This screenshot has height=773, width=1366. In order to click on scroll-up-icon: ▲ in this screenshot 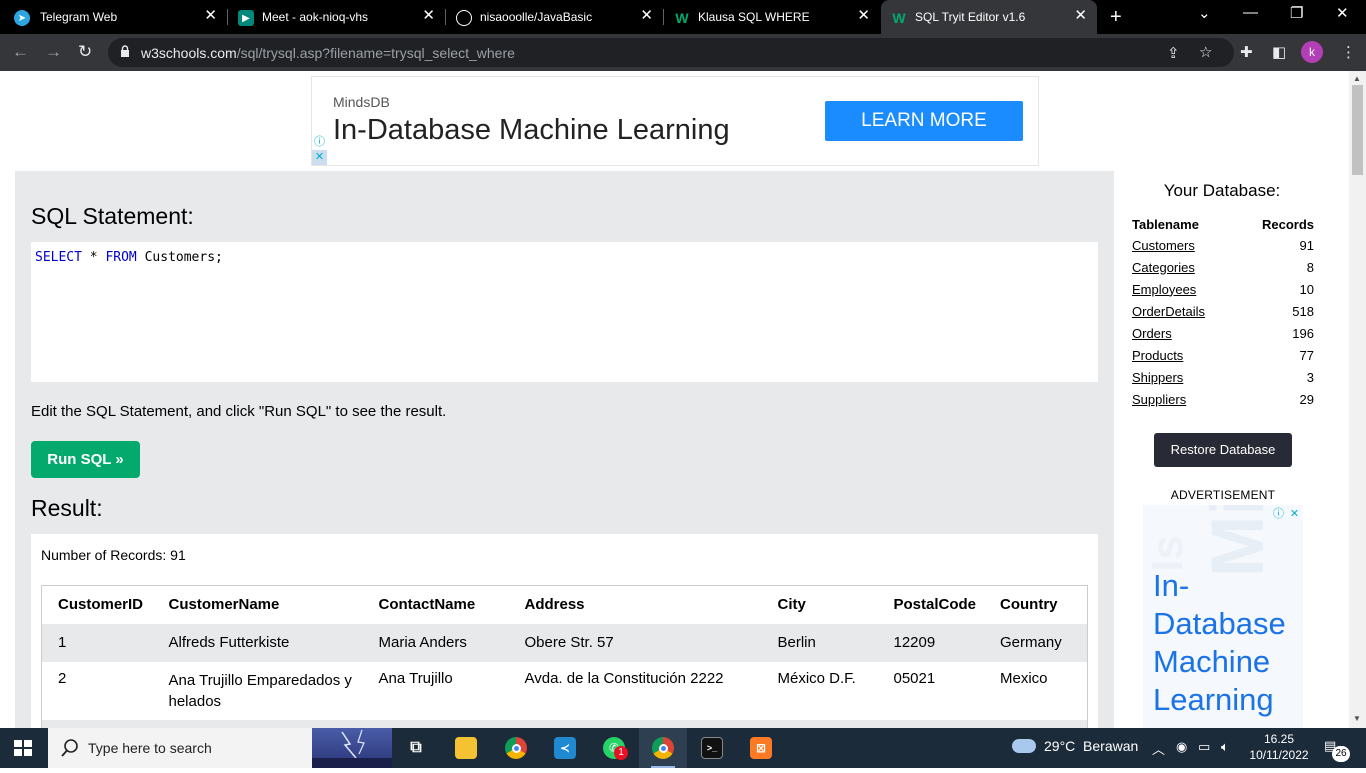, I will do `click(1357, 78)`.